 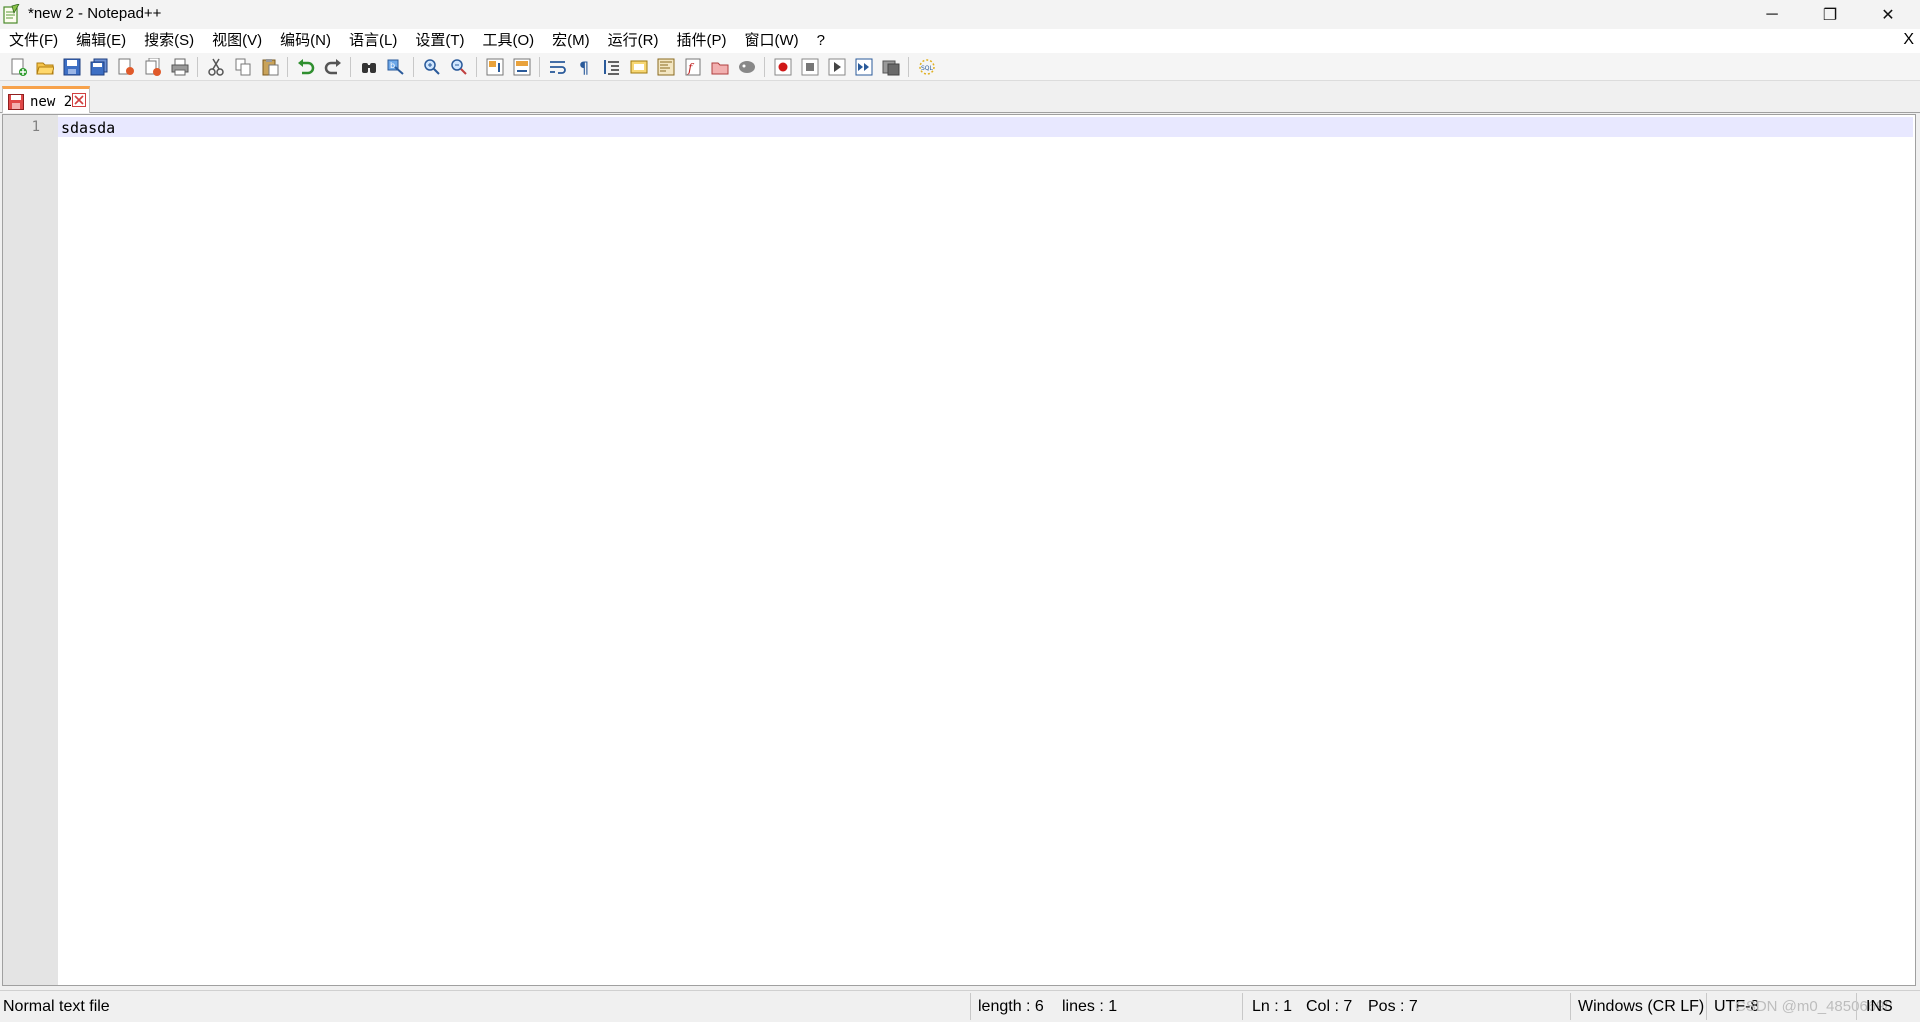 I want to click on status-insert-mode: INS, so click(x=1879, y=1006).